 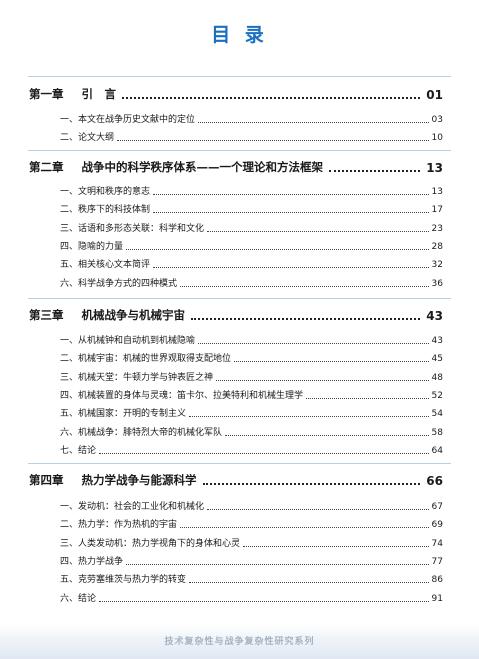 I want to click on section-entry: 六、机械战争：腓特烈大帝的机械化军队 58, so click(x=251, y=431).